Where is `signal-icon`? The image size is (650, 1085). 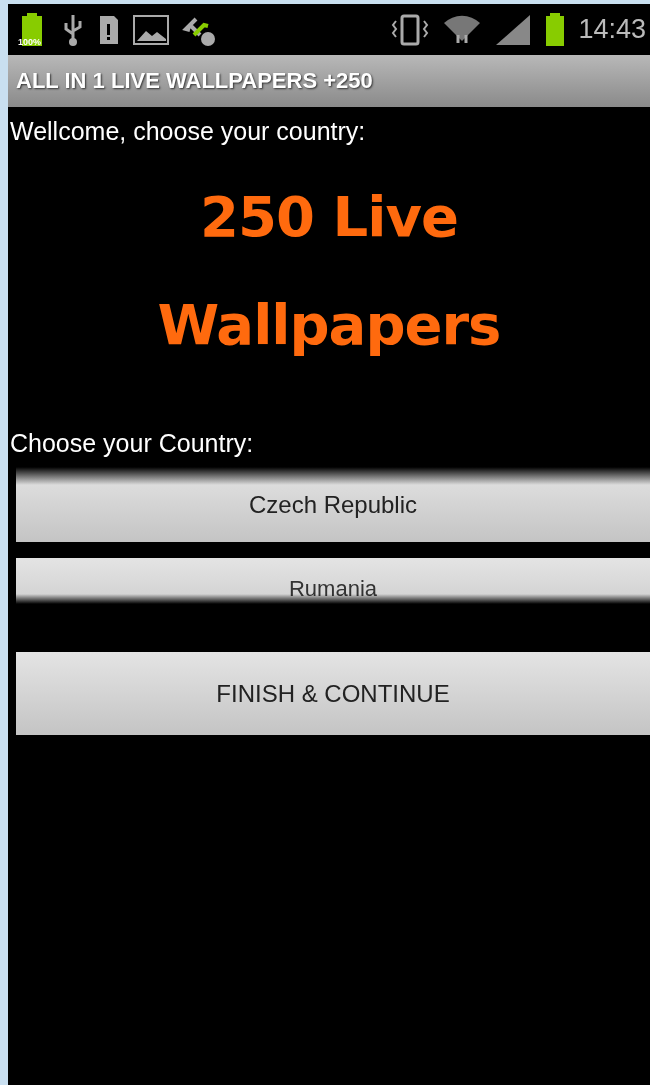 signal-icon is located at coordinates (513, 29).